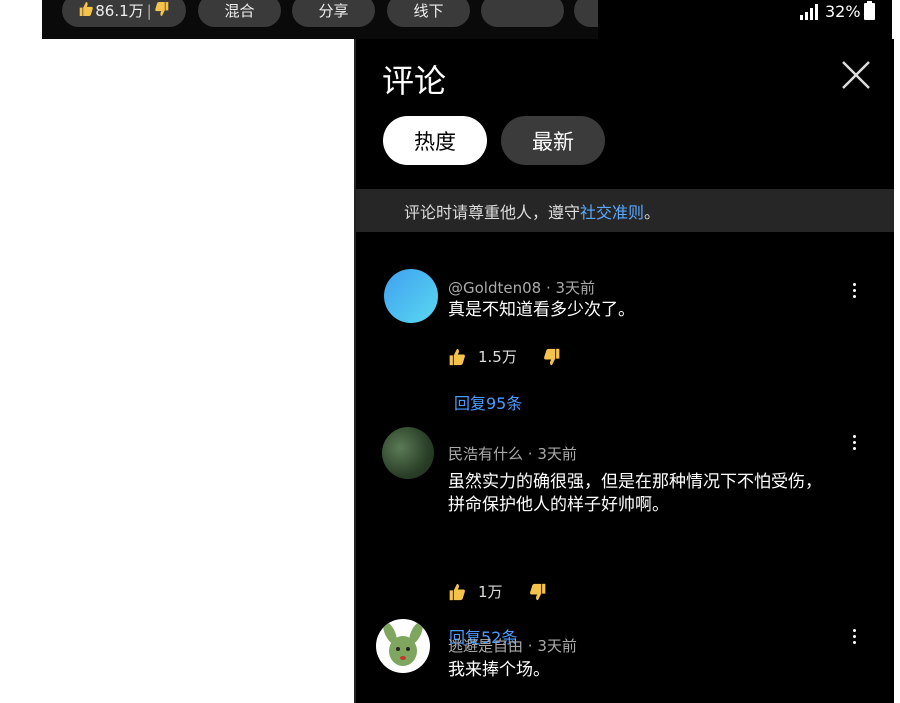  I want to click on cartoon-character-icon, so click(403, 643).